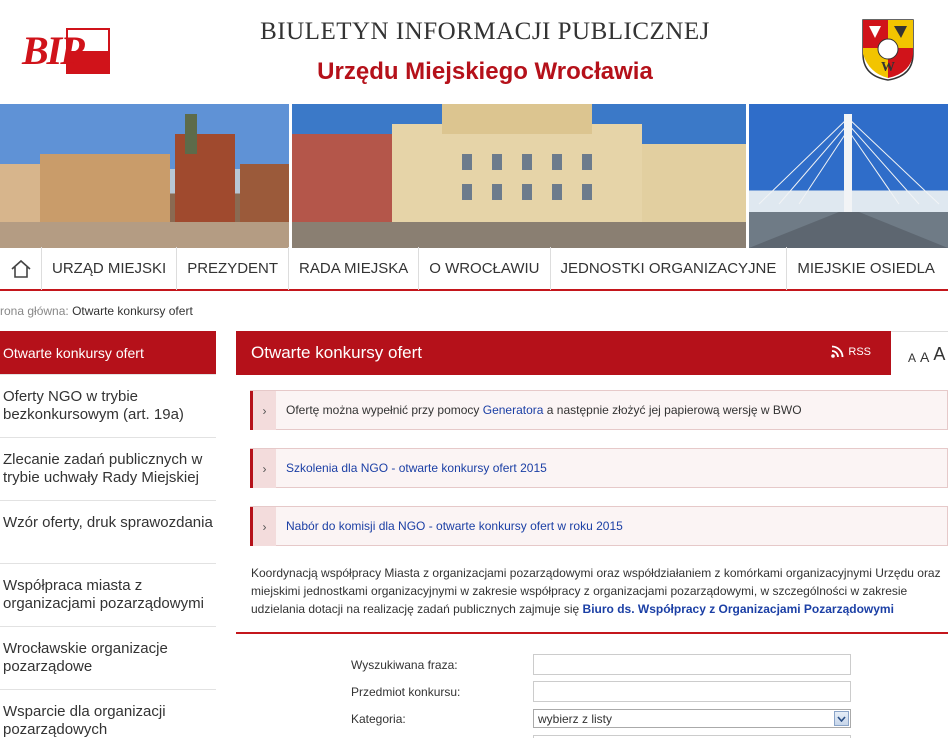 This screenshot has height=738, width=948. I want to click on svg-text: W, so click(888, 67).